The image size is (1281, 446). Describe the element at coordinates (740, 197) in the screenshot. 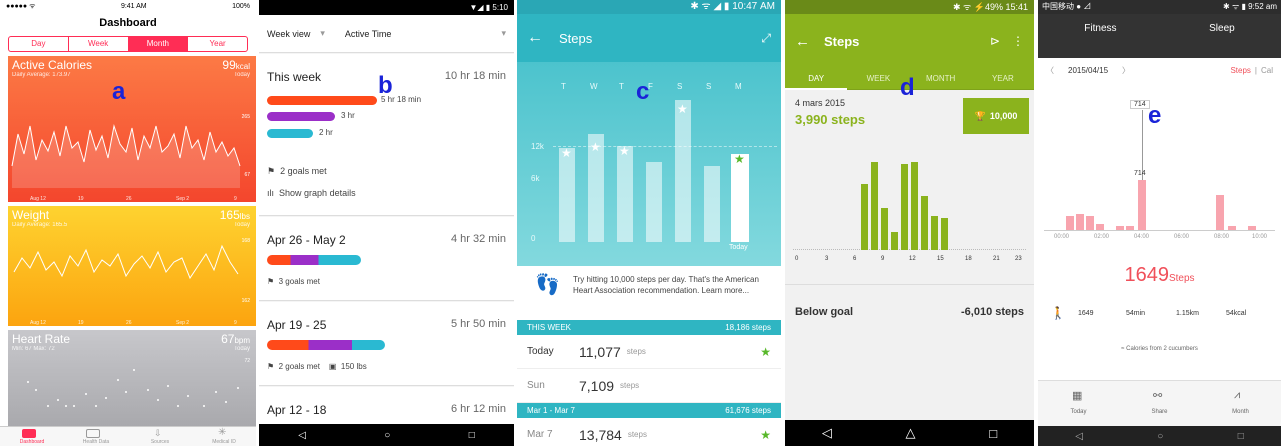

I see `bar-today: ★` at that location.